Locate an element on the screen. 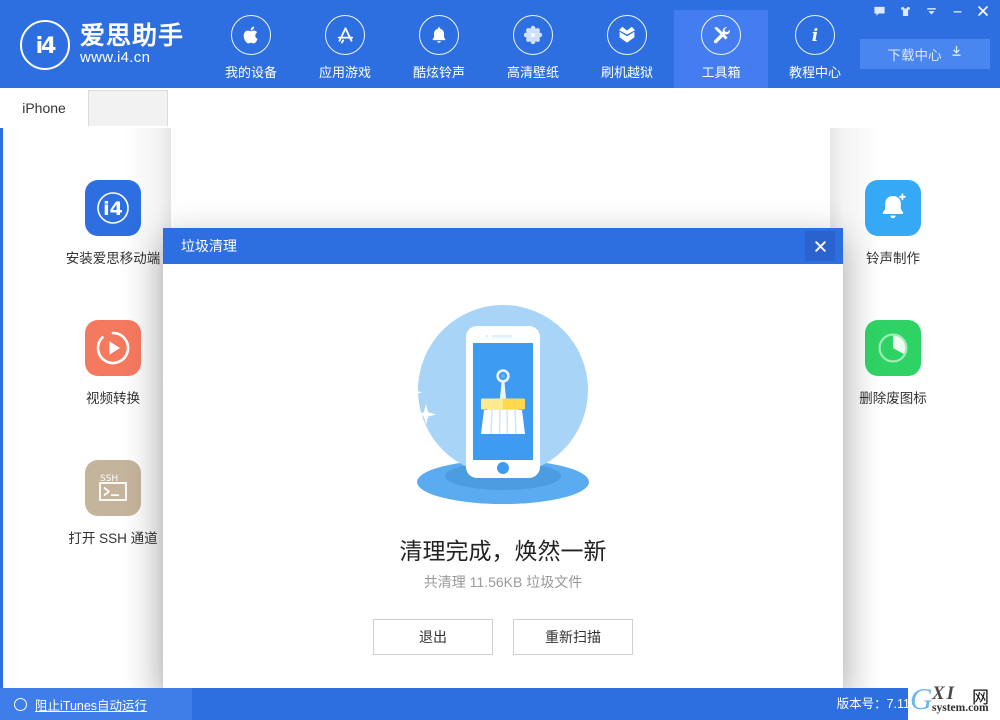 This screenshot has width=1000, height=720. dialog-button-row: 退出 重新扫描 is located at coordinates (503, 637).